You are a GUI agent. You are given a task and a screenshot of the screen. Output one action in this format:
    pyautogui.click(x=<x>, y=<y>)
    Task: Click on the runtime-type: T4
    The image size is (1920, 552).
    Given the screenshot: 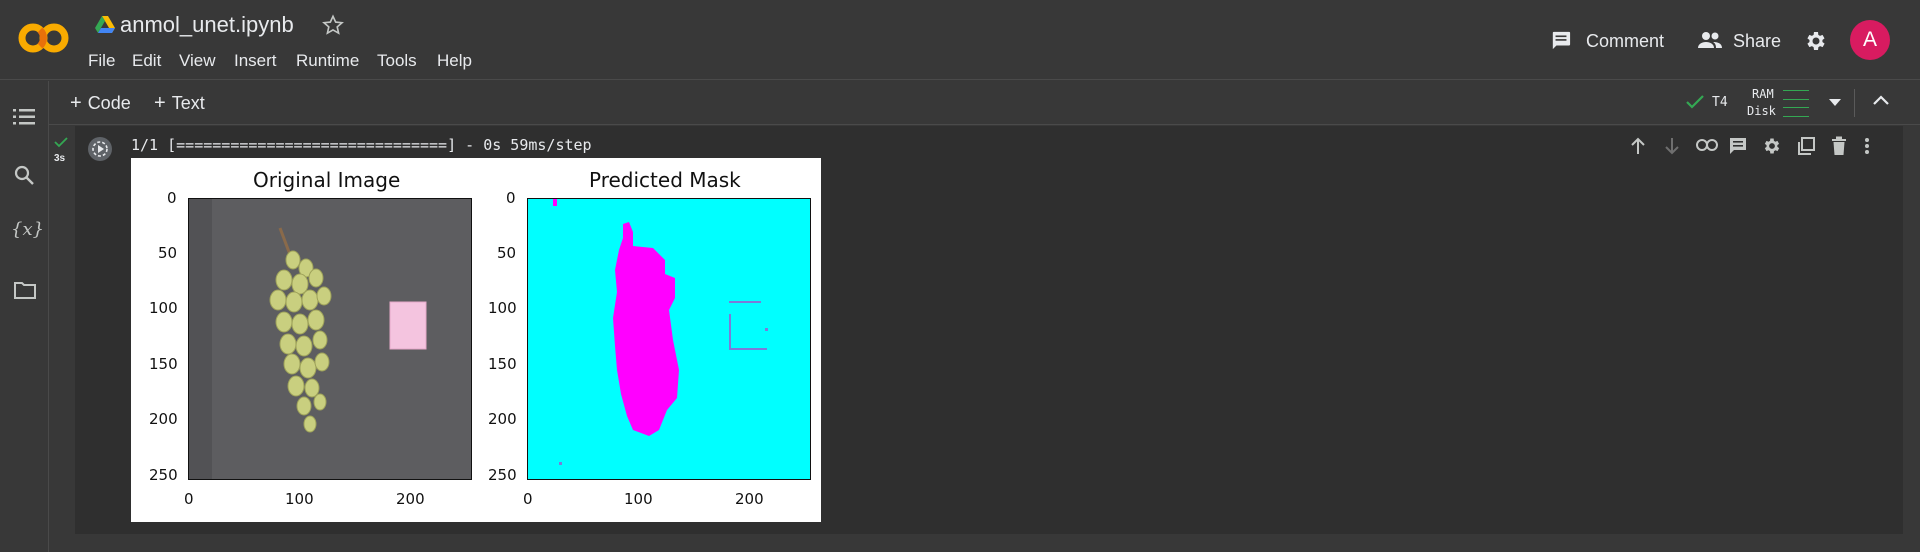 What is the action you would take?
    pyautogui.click(x=1720, y=102)
    